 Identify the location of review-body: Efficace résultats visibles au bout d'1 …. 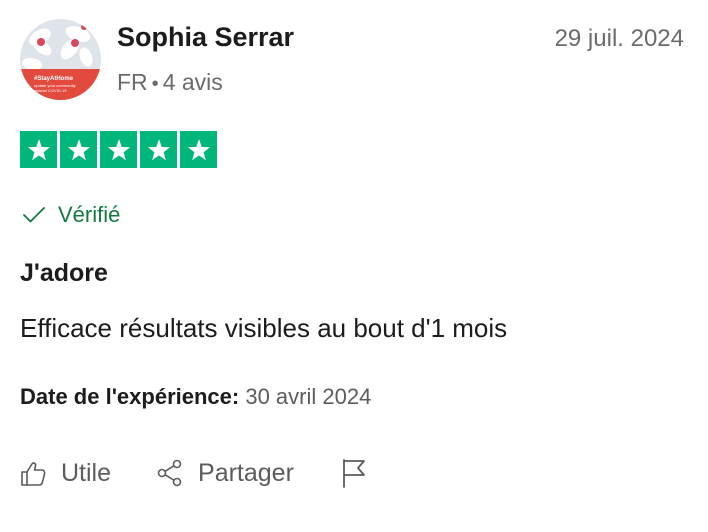
(264, 328).